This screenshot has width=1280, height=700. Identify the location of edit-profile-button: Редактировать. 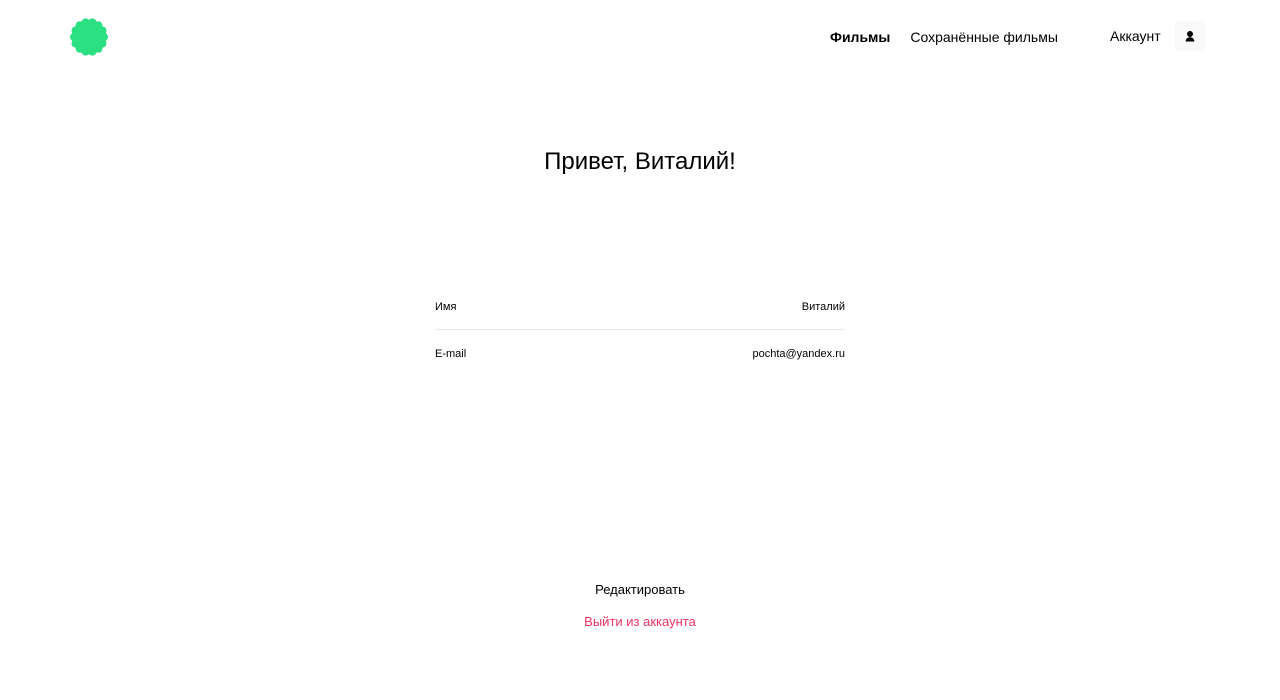
(640, 590).